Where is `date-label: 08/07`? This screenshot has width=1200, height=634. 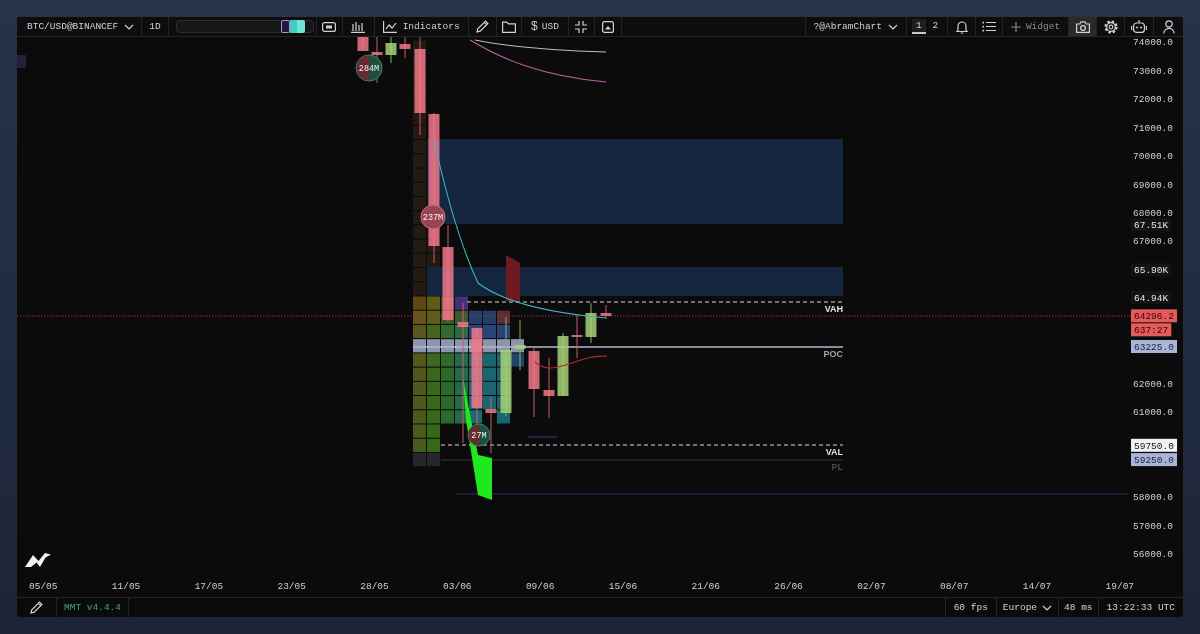
date-label: 08/07 is located at coordinates (954, 586).